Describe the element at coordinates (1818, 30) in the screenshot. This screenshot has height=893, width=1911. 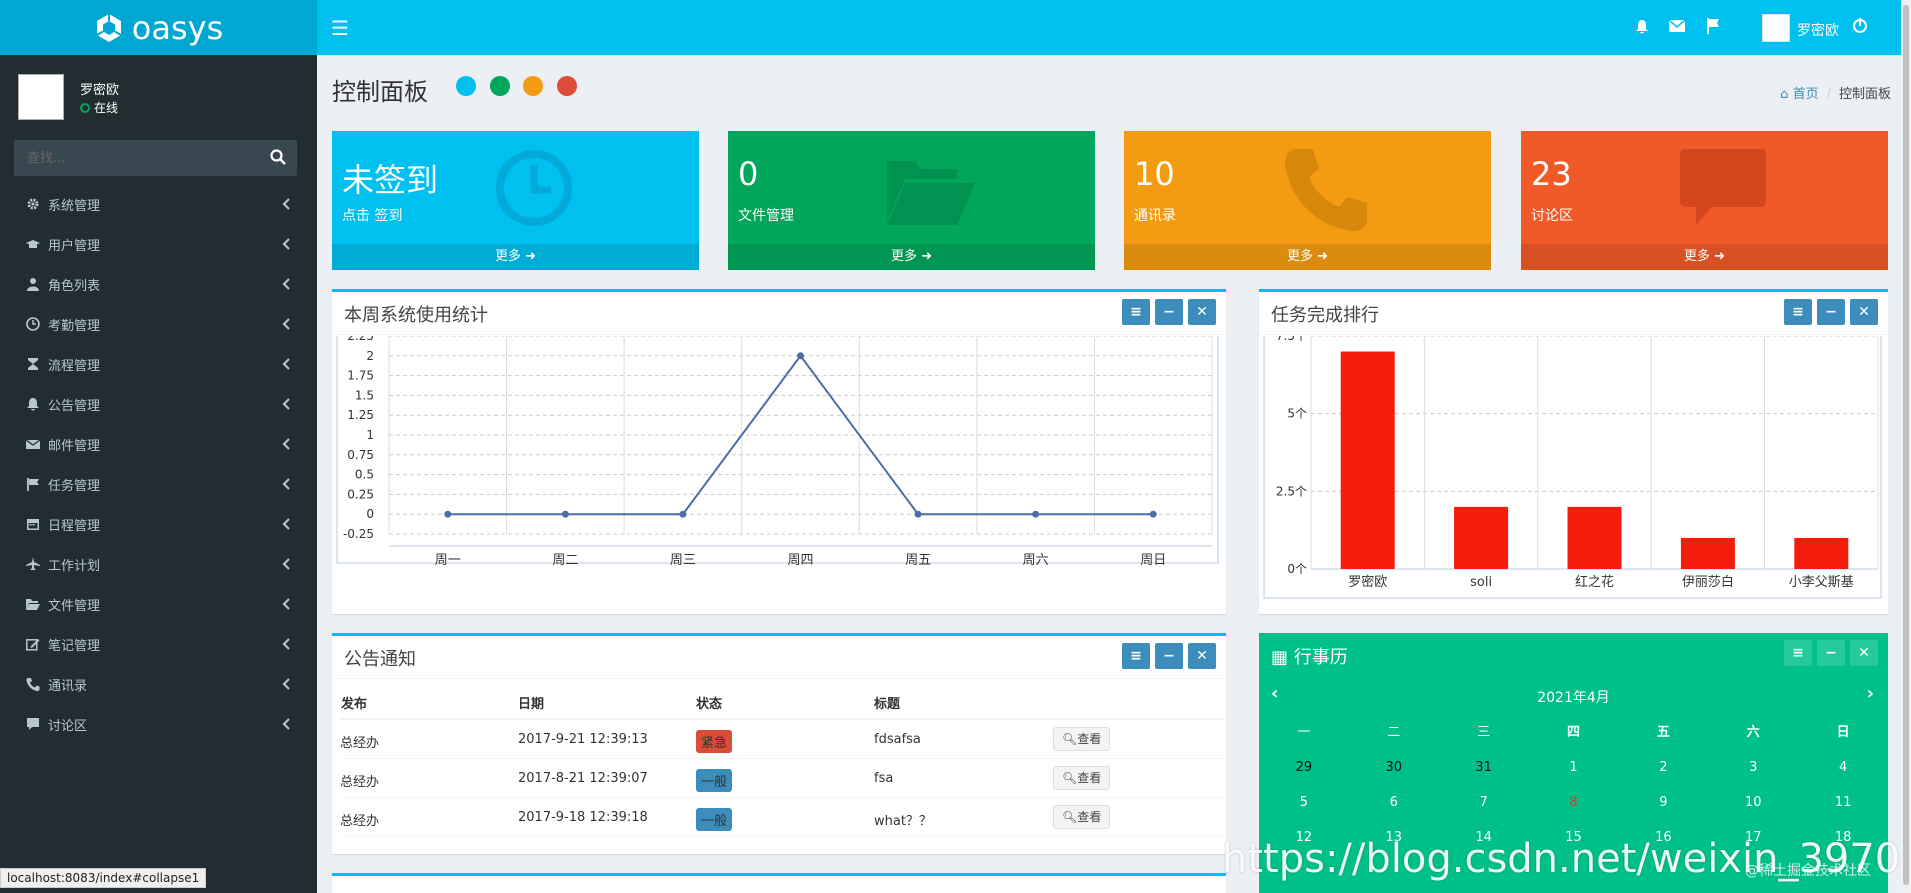
I see `navbar-user-name: 罗密欧` at that location.